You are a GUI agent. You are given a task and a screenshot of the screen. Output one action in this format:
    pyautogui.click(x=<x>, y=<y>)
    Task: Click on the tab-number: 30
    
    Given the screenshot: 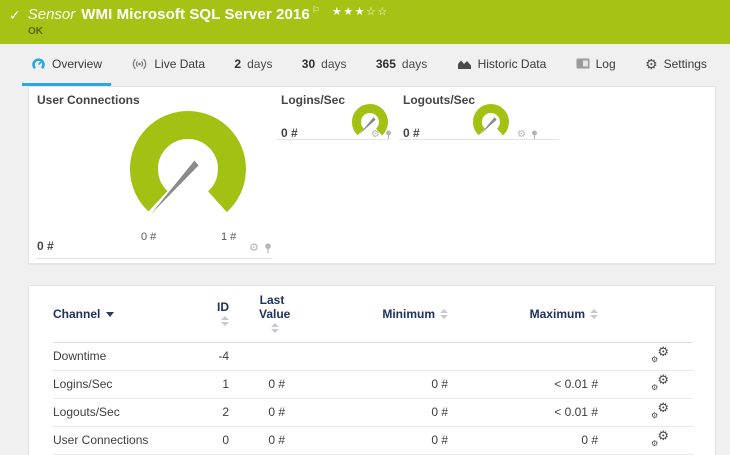 What is the action you would take?
    pyautogui.click(x=308, y=63)
    